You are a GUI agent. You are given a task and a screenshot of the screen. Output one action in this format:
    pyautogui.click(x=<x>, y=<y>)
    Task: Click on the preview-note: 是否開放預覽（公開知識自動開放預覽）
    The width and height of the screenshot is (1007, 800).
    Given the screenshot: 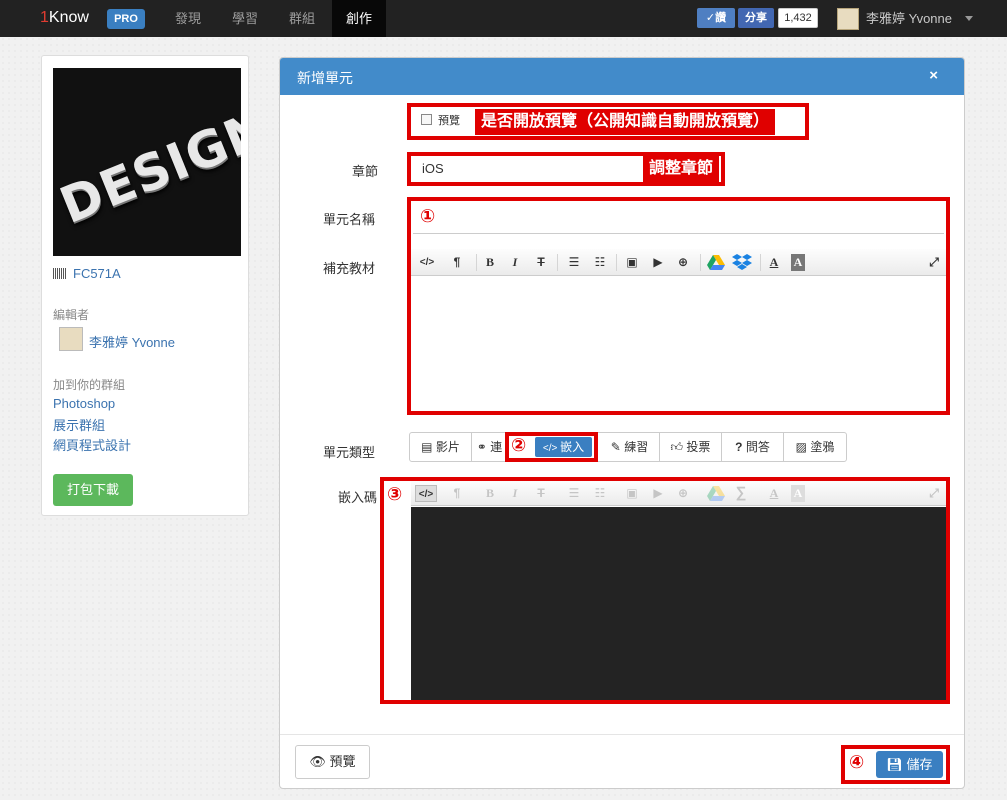 What is the action you would take?
    pyautogui.click(x=625, y=122)
    